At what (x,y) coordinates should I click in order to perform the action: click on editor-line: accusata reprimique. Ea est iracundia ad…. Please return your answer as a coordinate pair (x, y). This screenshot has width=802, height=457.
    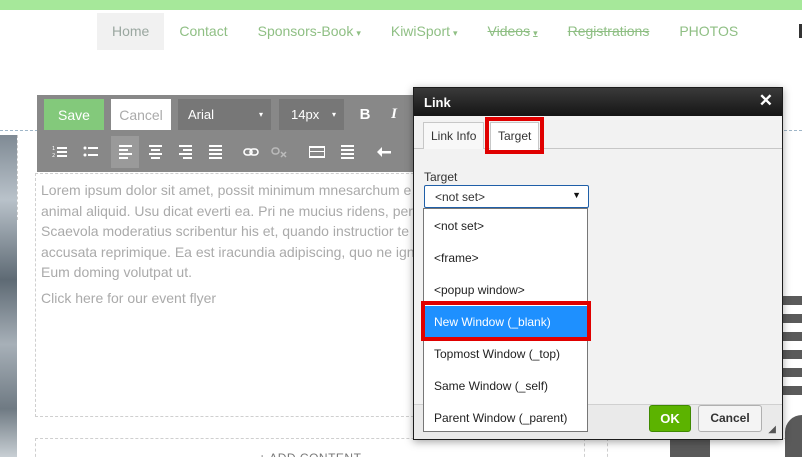
    Looking at the image, I should click on (228, 251).